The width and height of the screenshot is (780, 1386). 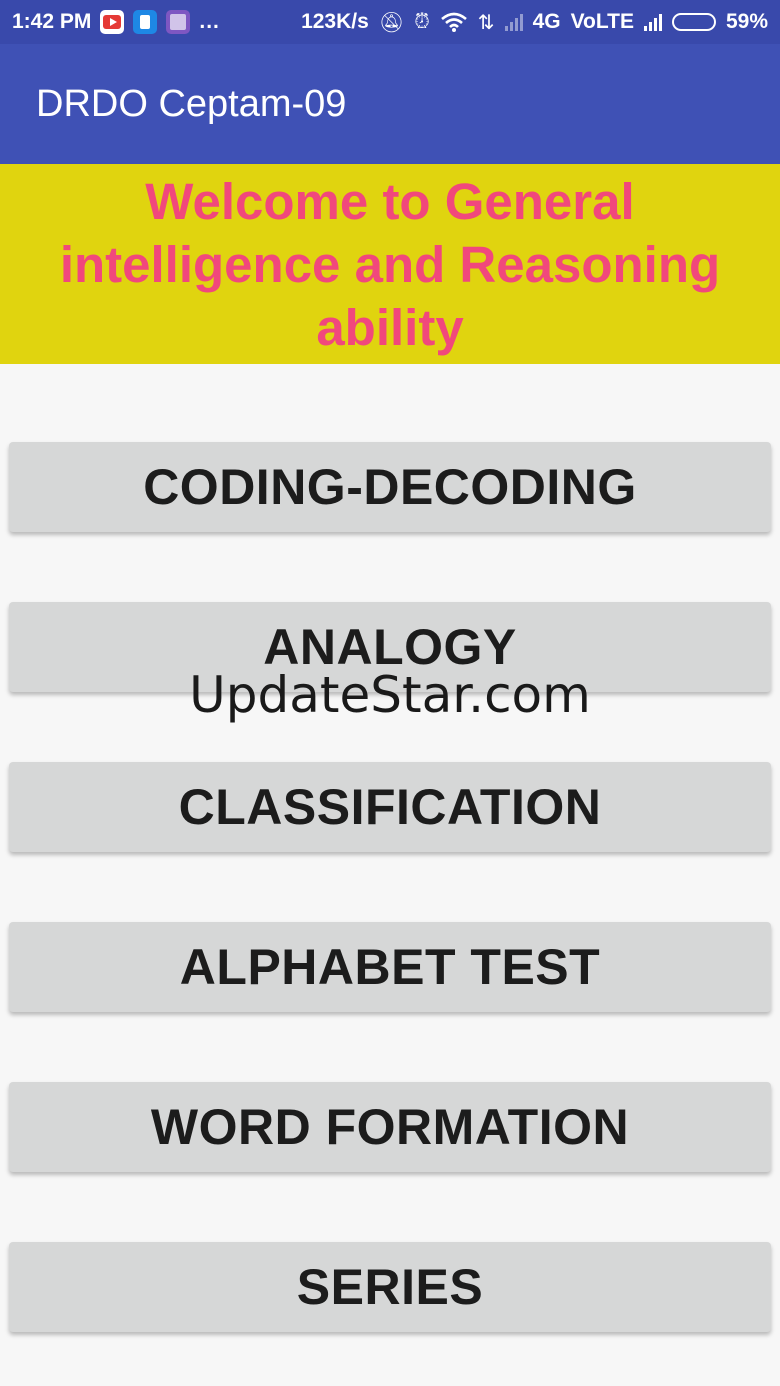 What do you see at coordinates (422, 21) in the screenshot?
I see `alarm-icon: ⏰︎` at bounding box center [422, 21].